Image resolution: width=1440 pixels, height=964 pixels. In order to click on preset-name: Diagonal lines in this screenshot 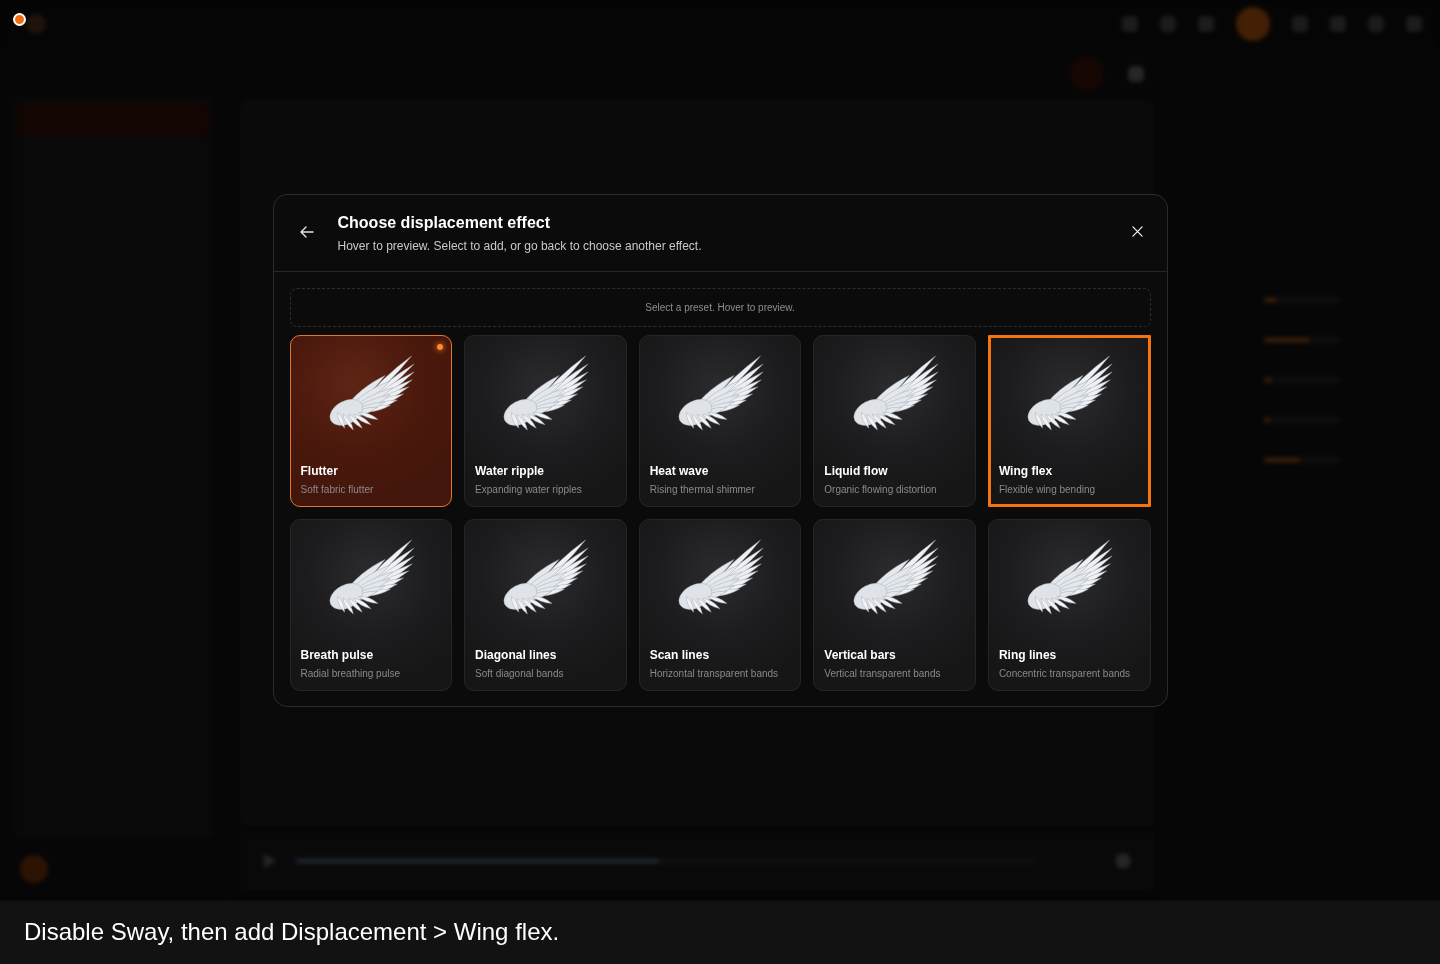, I will do `click(516, 655)`.